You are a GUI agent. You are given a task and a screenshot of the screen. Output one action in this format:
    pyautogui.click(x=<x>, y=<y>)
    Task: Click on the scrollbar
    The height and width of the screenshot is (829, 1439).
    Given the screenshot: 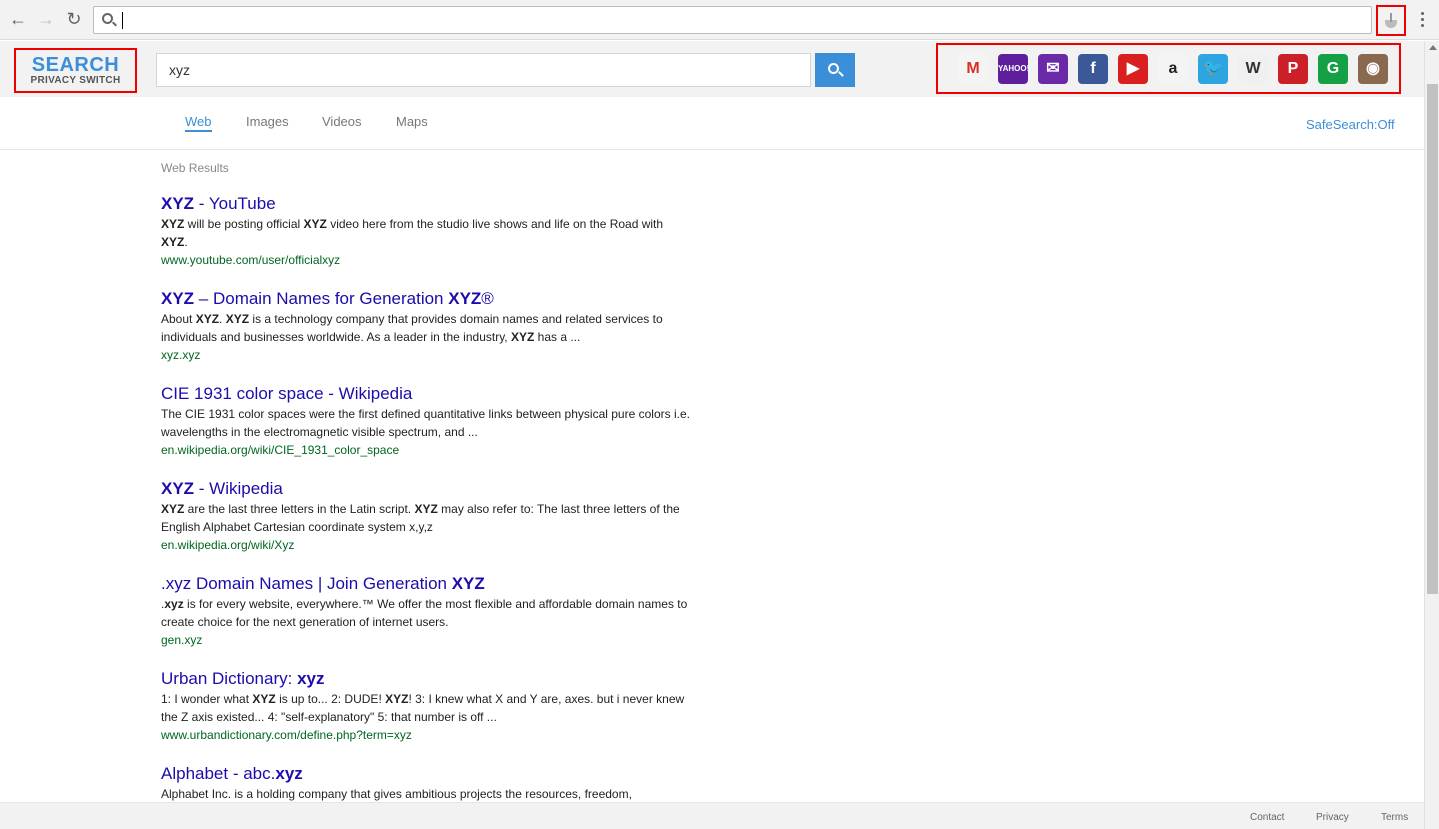 What is the action you would take?
    pyautogui.click(x=1431, y=435)
    